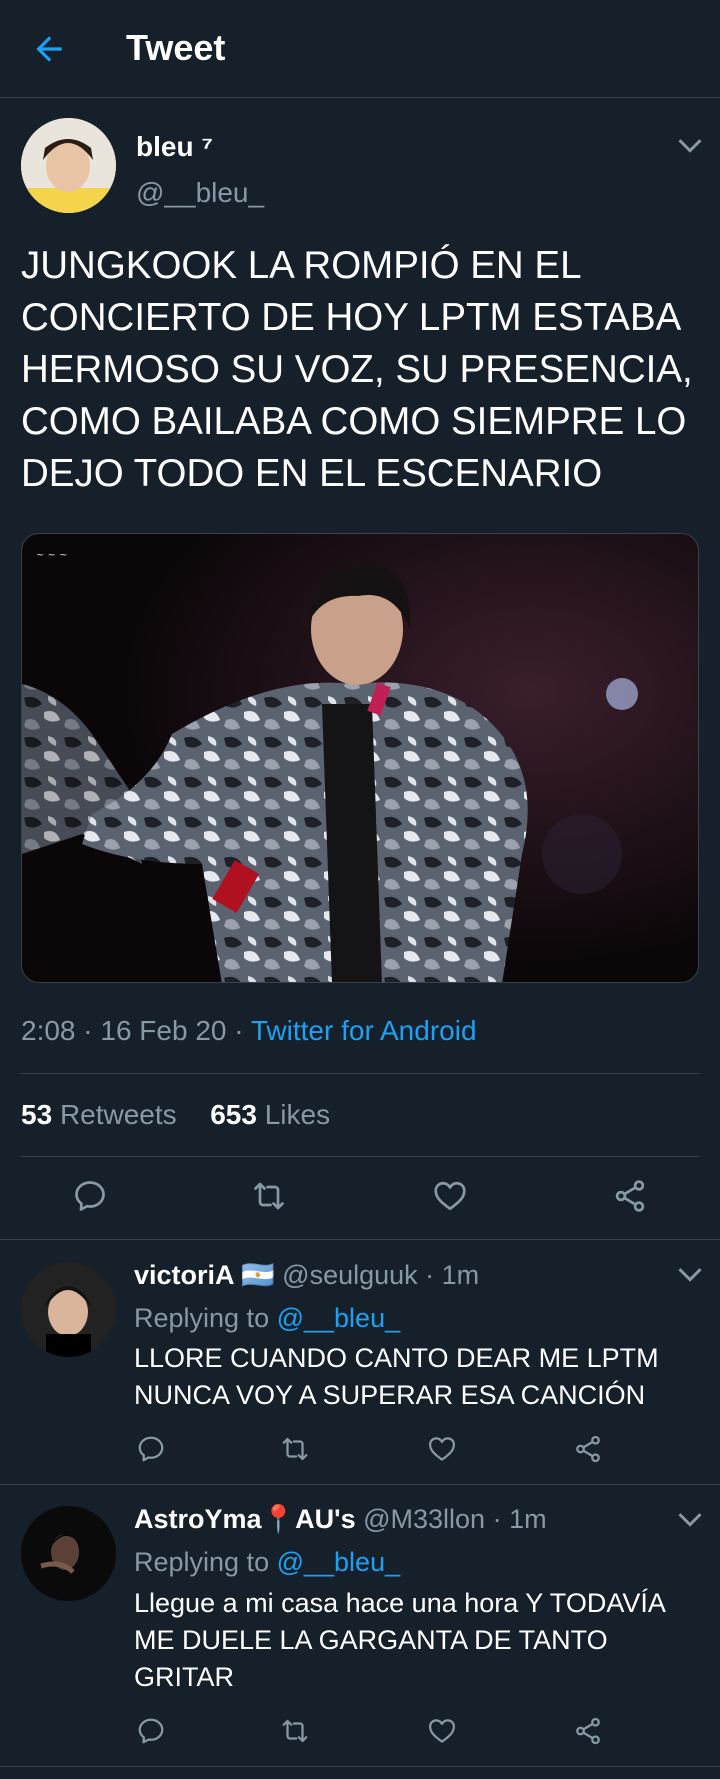 This screenshot has height=1779, width=720. I want to click on reply-author-handle: @M33llon · 1m, so click(454, 1519).